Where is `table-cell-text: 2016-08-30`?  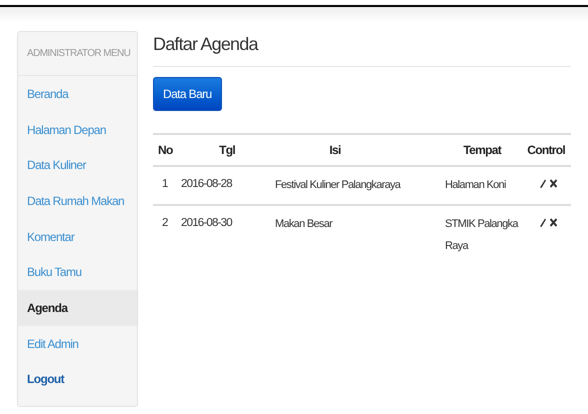 table-cell-text: 2016-08-30 is located at coordinates (207, 223).